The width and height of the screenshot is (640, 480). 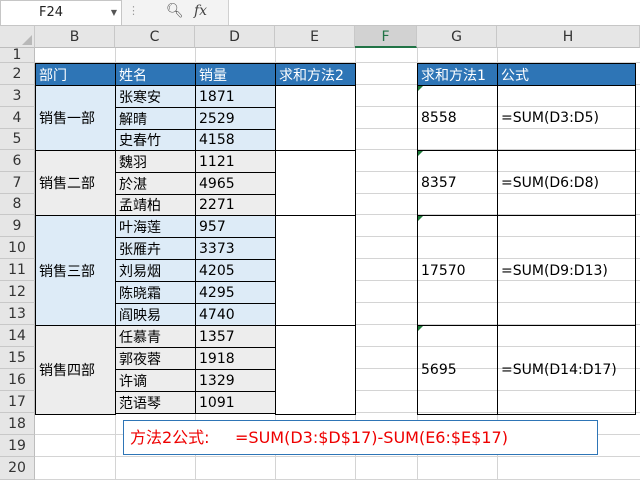 I want to click on row-header-2: 2, so click(x=17, y=74).